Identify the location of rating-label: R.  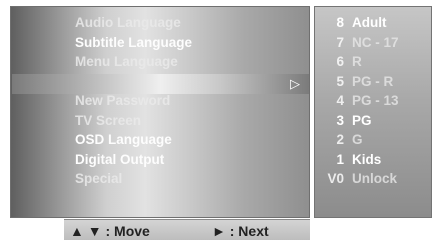
(357, 61).